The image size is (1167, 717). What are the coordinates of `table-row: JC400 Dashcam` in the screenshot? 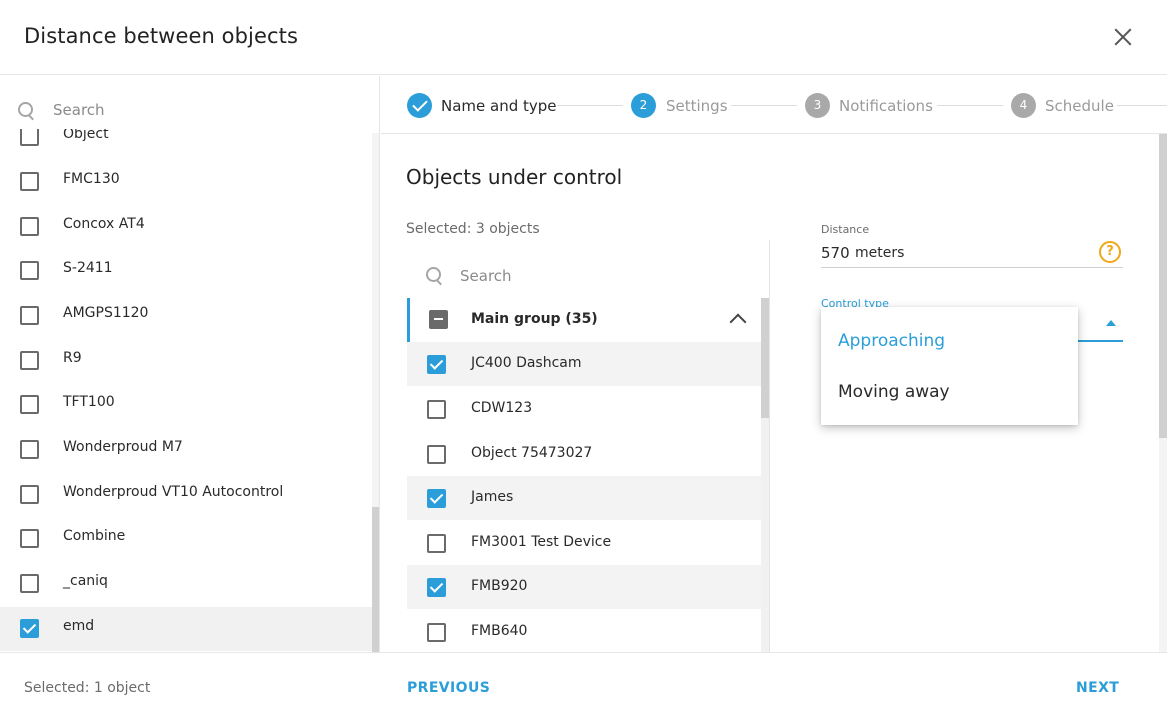 It's located at (584, 364).